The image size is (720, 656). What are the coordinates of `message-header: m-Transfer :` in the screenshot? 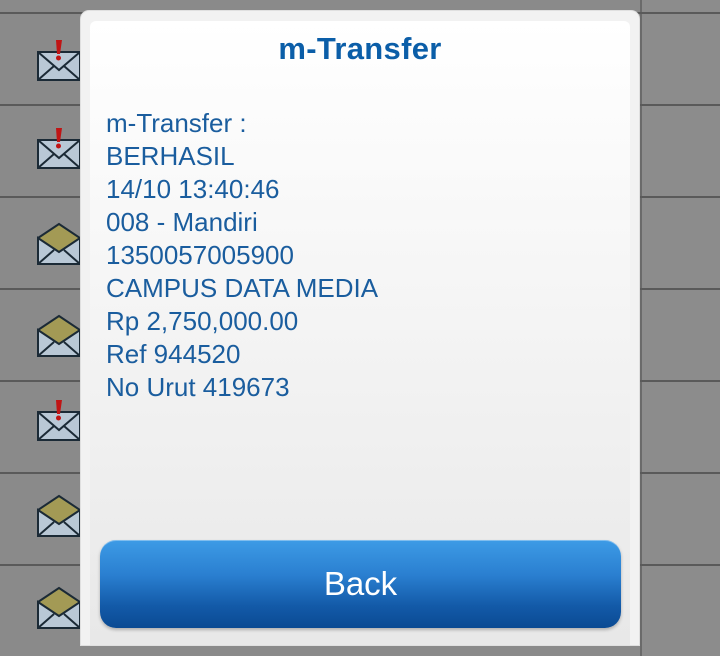 It's located at (176, 123).